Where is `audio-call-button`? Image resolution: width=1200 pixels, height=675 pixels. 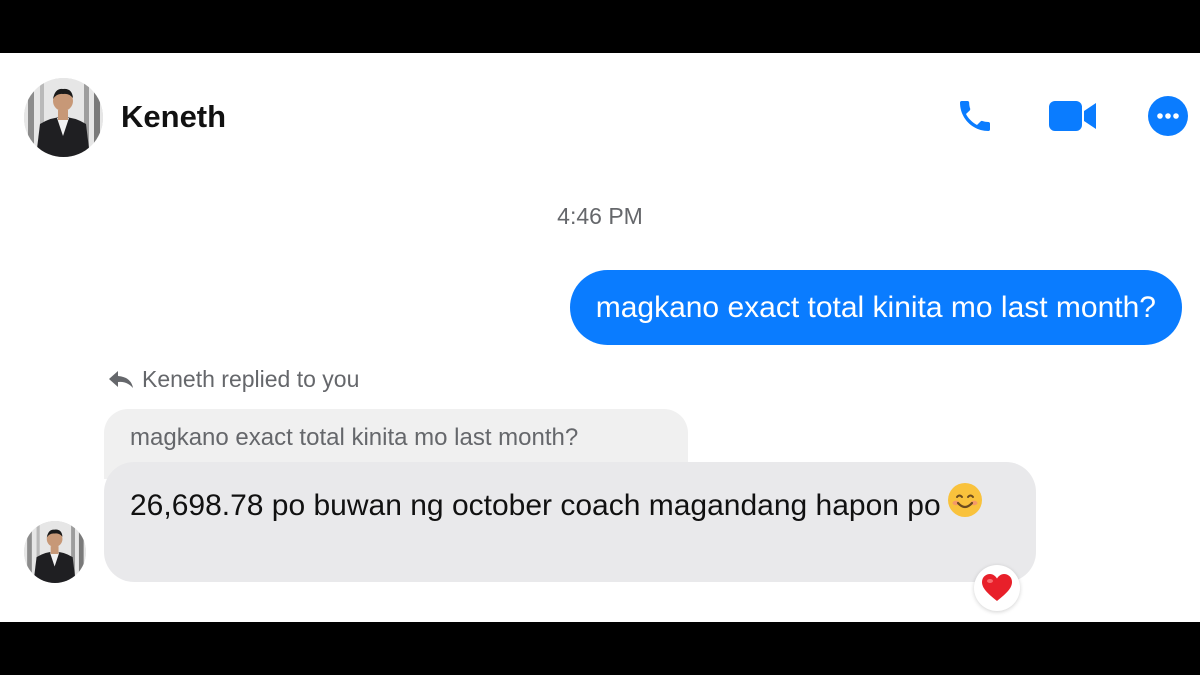
audio-call-button is located at coordinates (975, 116).